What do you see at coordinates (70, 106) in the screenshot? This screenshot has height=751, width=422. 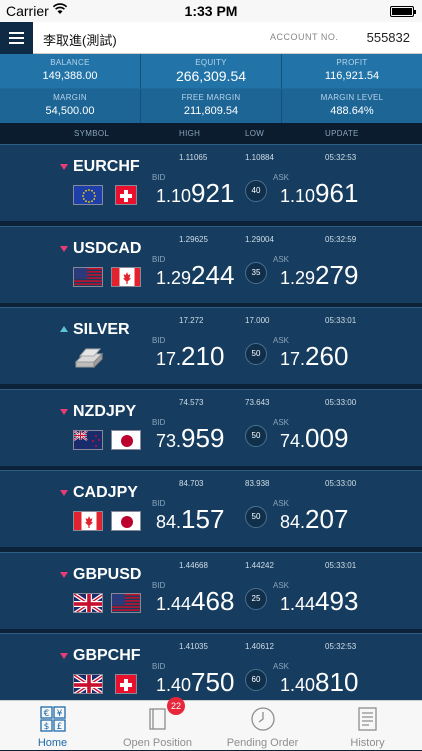 I see `margin-cell: MARGIN 54,500.00` at bounding box center [70, 106].